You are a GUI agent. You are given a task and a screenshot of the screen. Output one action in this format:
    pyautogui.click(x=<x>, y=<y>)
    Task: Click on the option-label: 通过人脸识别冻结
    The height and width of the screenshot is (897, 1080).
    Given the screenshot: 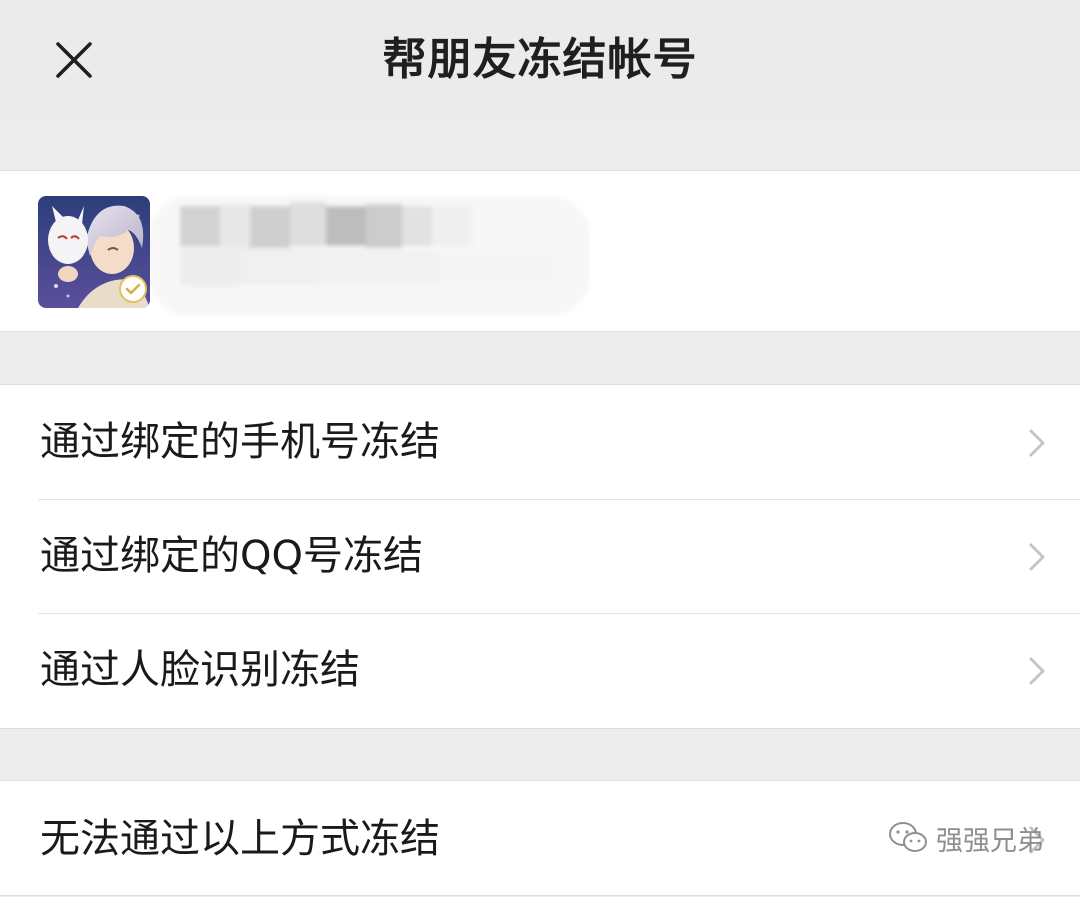 What is the action you would take?
    pyautogui.click(x=200, y=670)
    